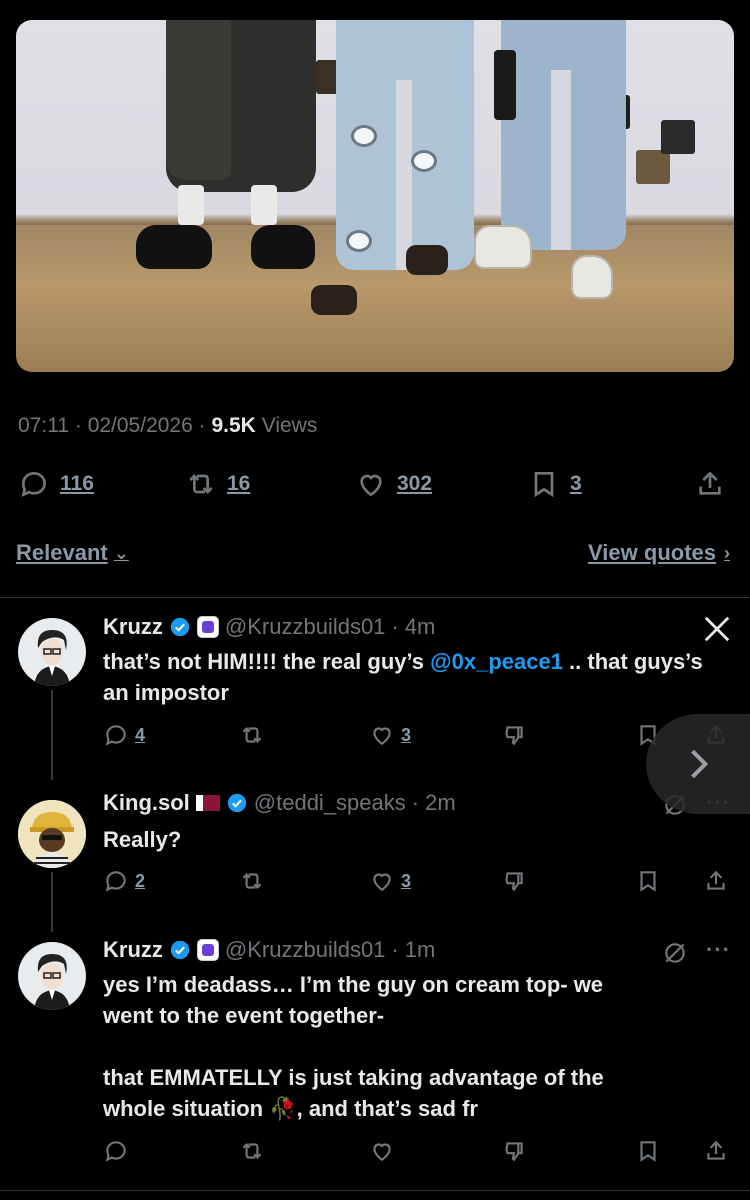  I want to click on tweet-meta: 07:11 · 02/05/2026 · 9.5K Views, so click(168, 425).